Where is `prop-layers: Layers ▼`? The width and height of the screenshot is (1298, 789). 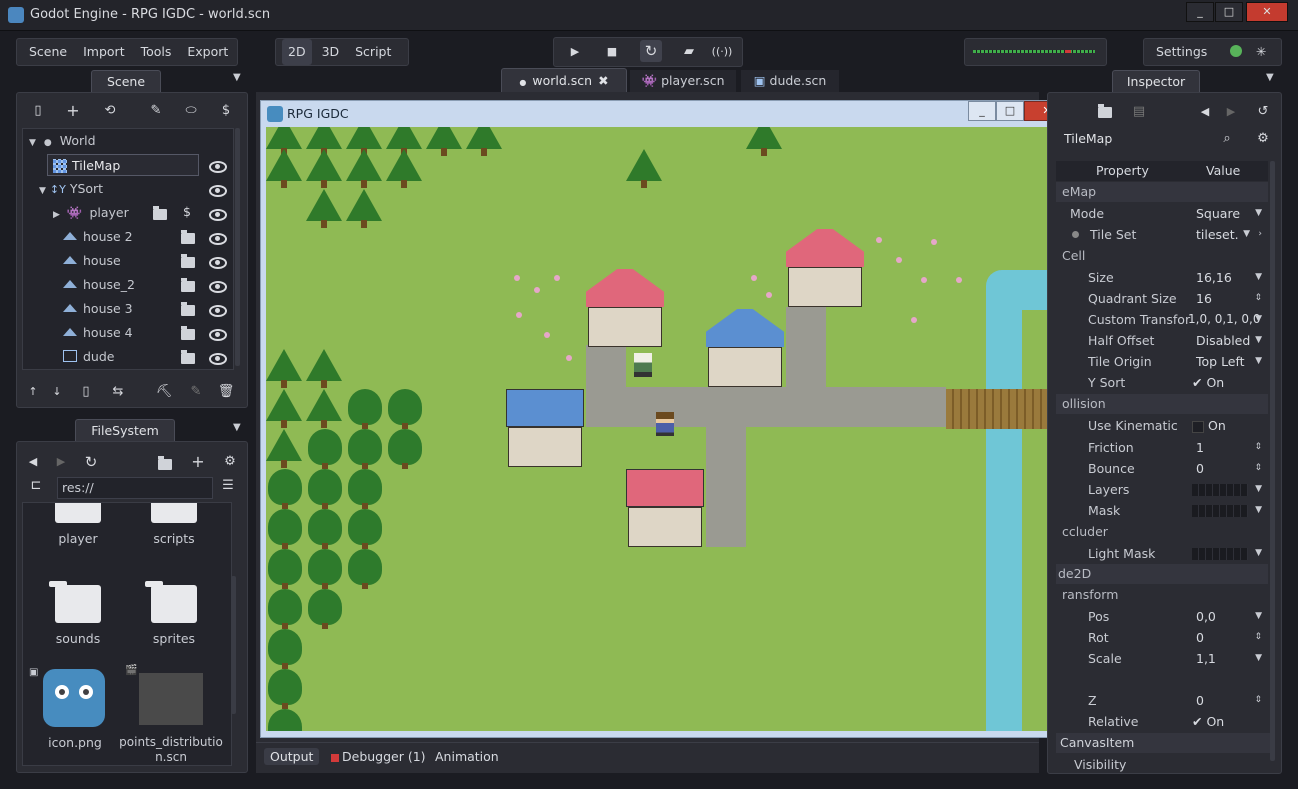 prop-layers: Layers ▼ is located at coordinates (1162, 489).